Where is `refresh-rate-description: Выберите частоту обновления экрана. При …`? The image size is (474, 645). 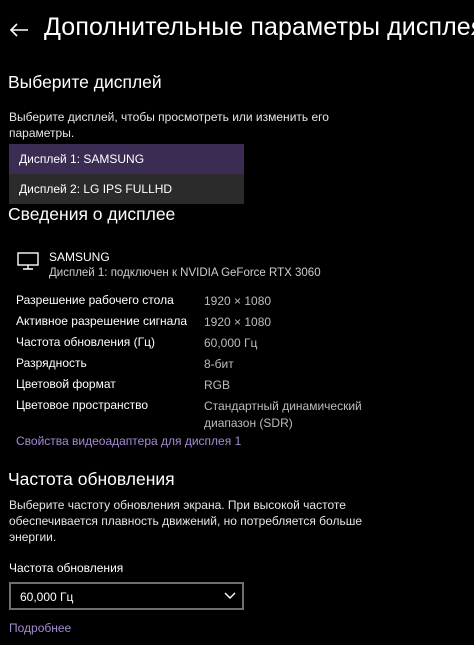
refresh-rate-description: Выберите частоту обновления экрана. При … is located at coordinates (185, 521).